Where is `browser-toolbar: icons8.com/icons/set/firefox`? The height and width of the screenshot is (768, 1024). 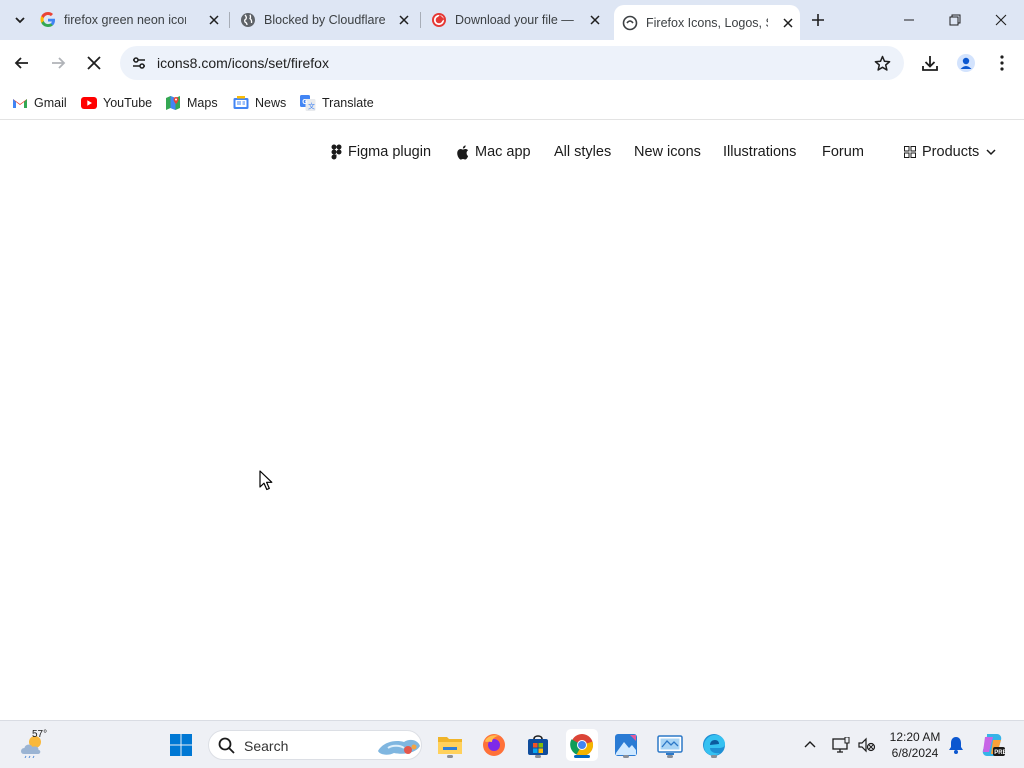 browser-toolbar: icons8.com/icons/set/firefox is located at coordinates (512, 63).